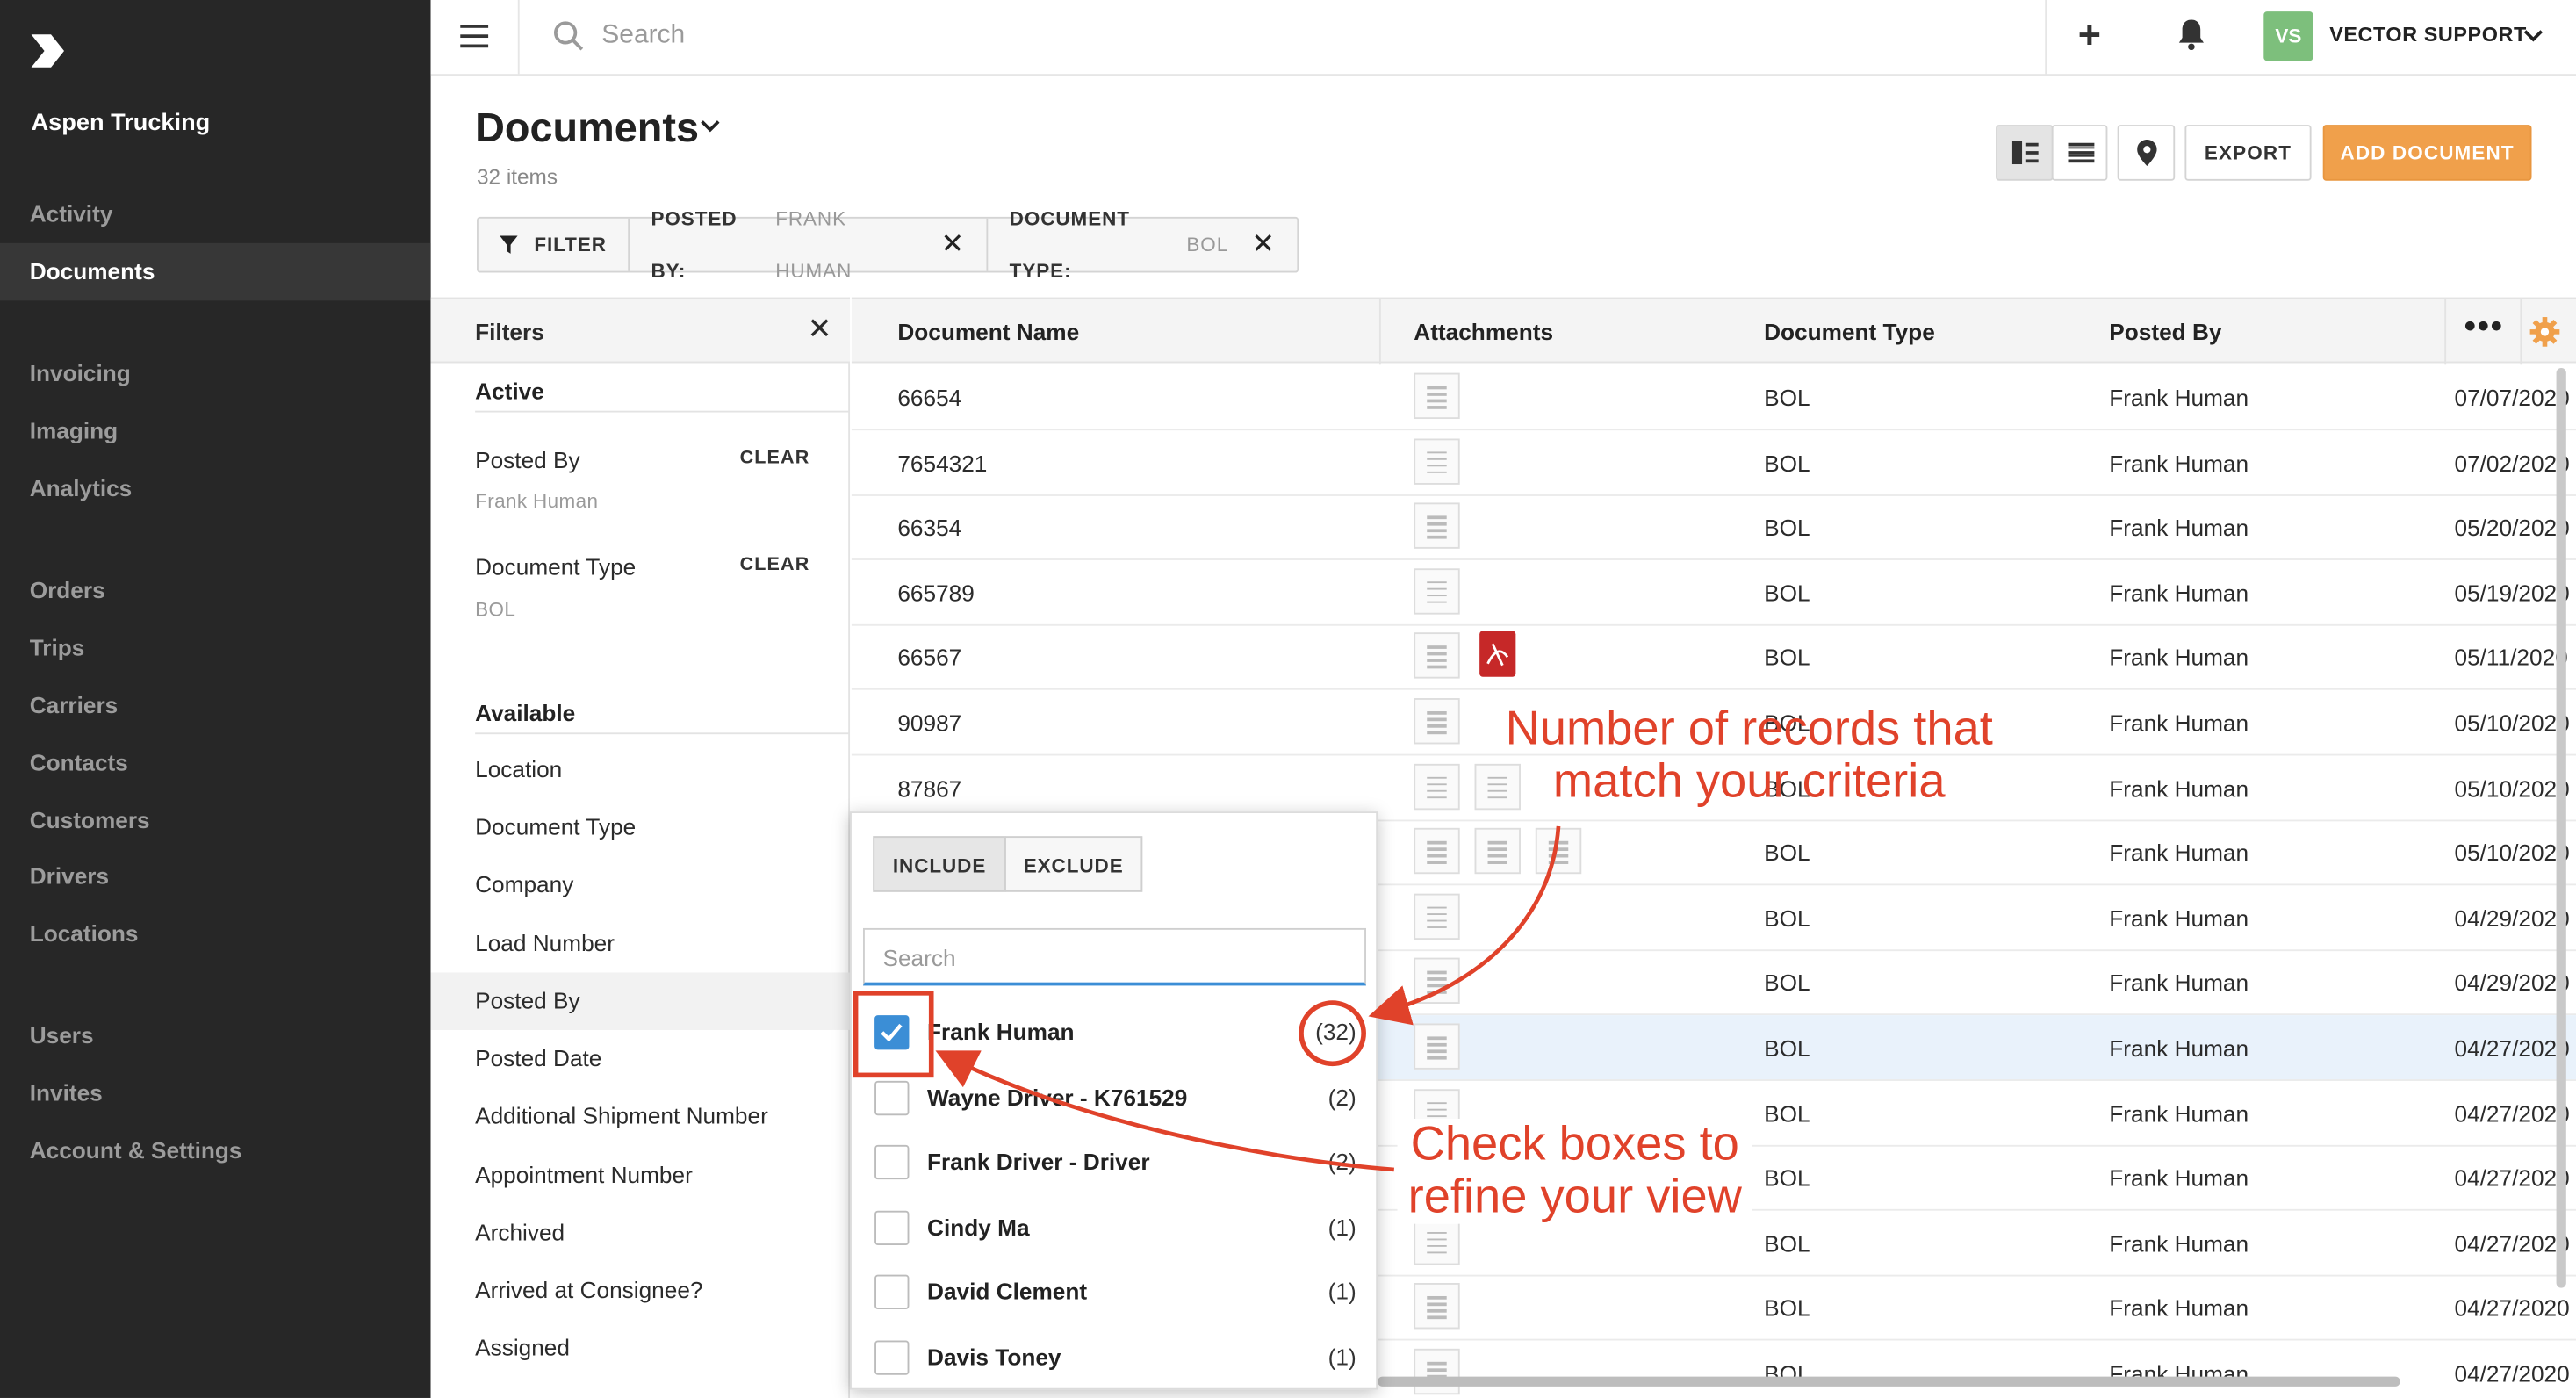  Describe the element at coordinates (1713, 658) in the screenshot. I see `table-row: 66567 BOL Frank Human 05/11/2020` at that location.